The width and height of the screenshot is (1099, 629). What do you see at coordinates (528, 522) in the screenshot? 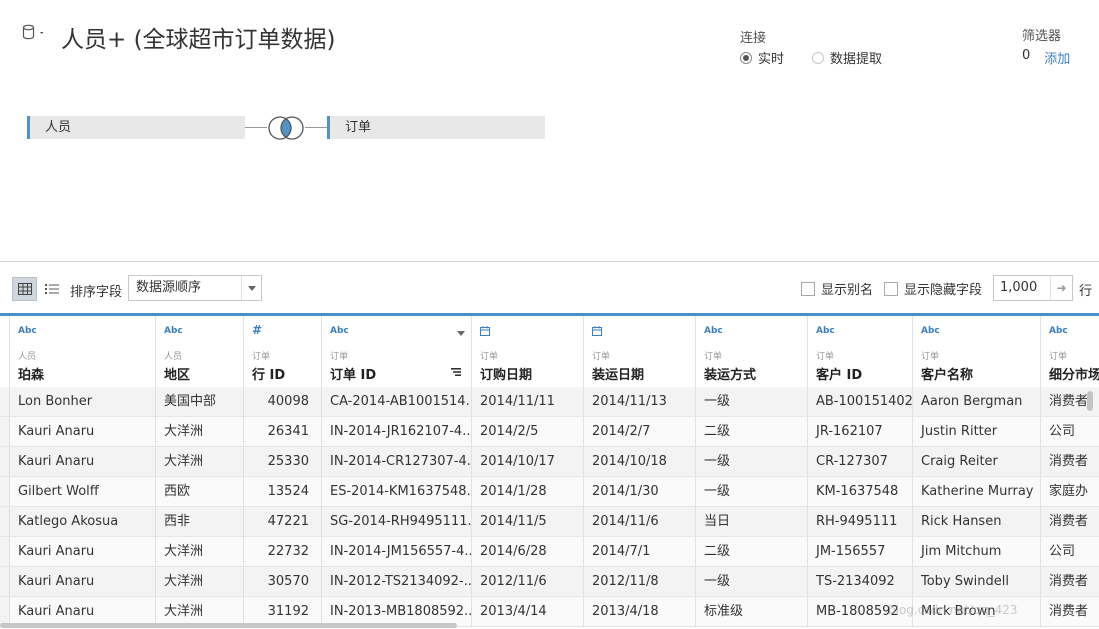
I see `table-cell: 2014/11/5` at bounding box center [528, 522].